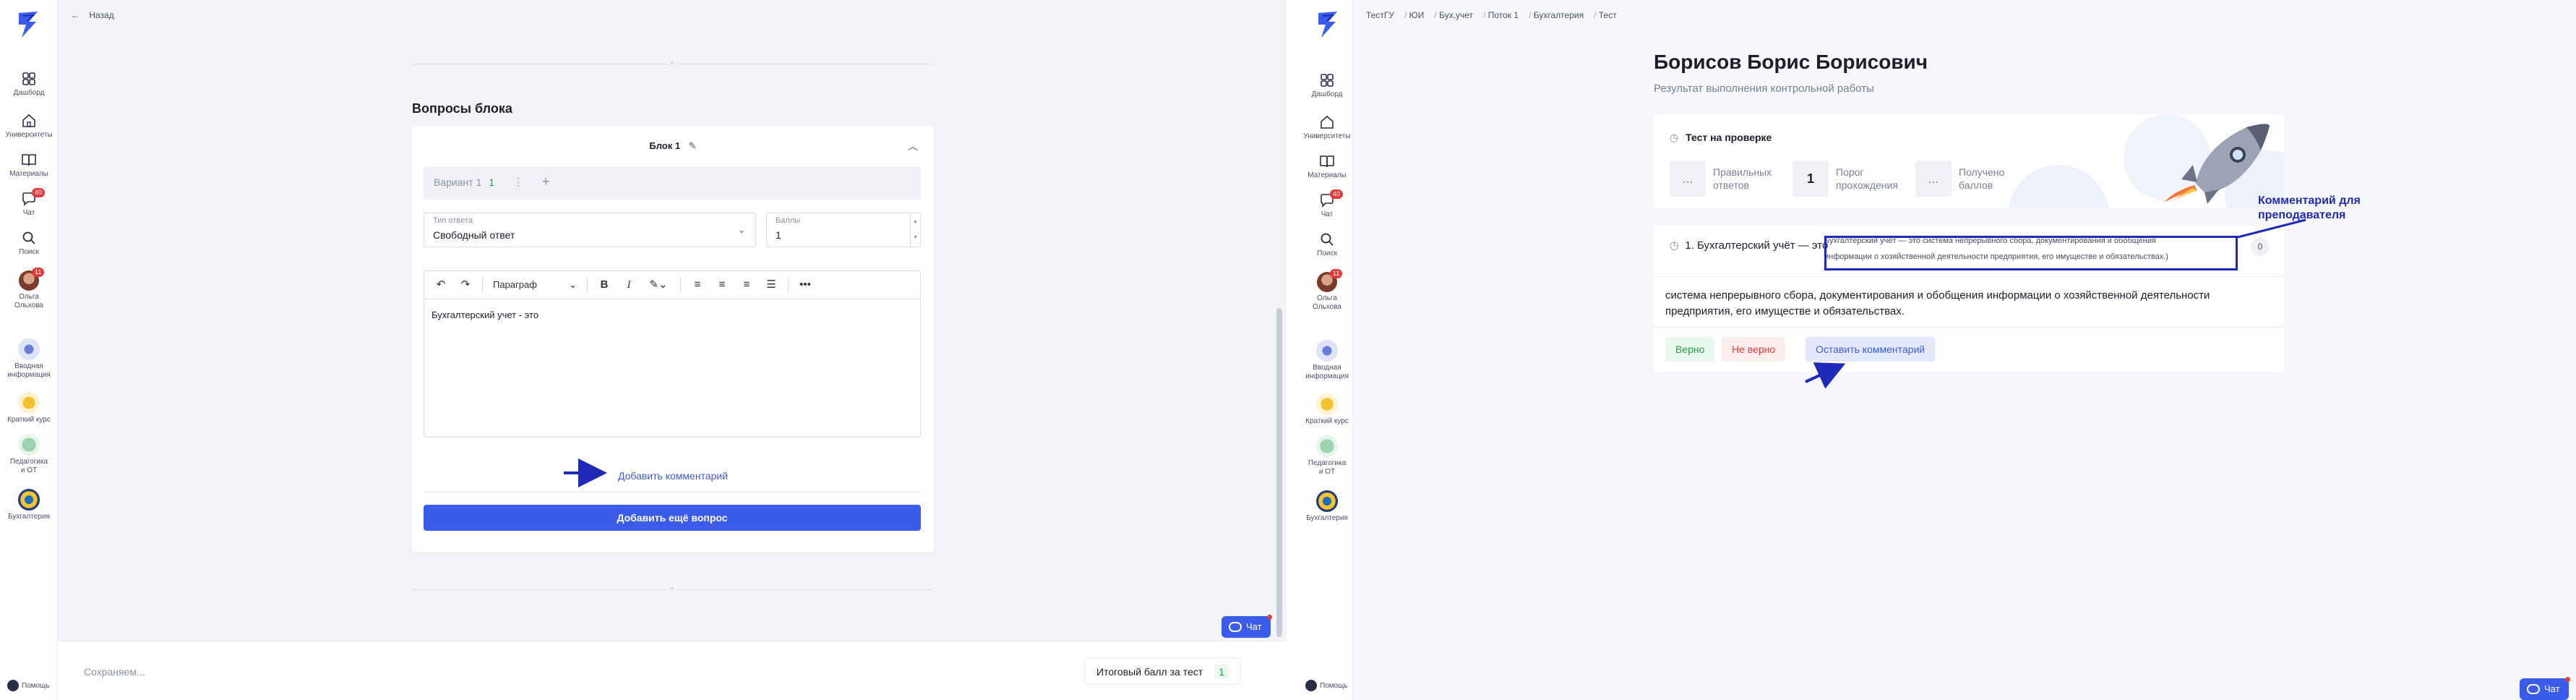  I want to click on variant-tabs: Вариант 1 1 ⋮ +, so click(673, 183).